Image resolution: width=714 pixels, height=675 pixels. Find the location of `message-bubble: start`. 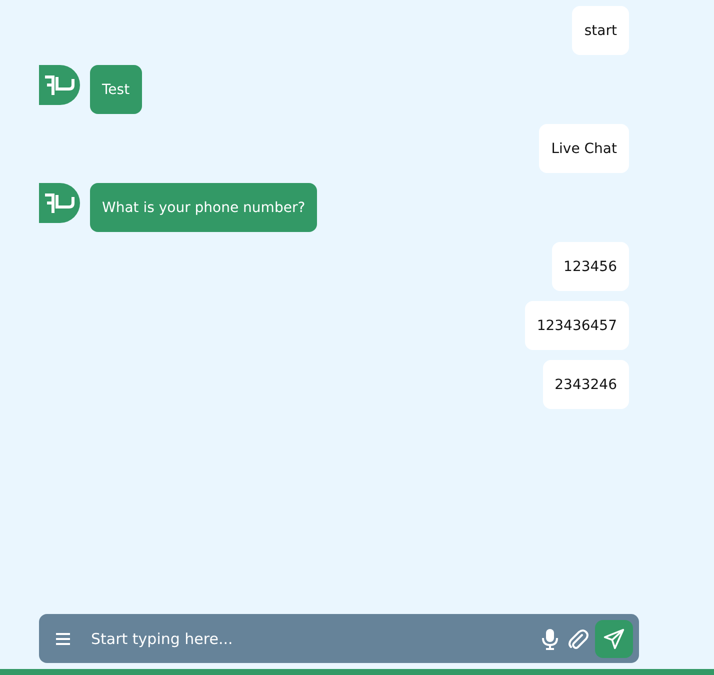

message-bubble: start is located at coordinates (600, 30).